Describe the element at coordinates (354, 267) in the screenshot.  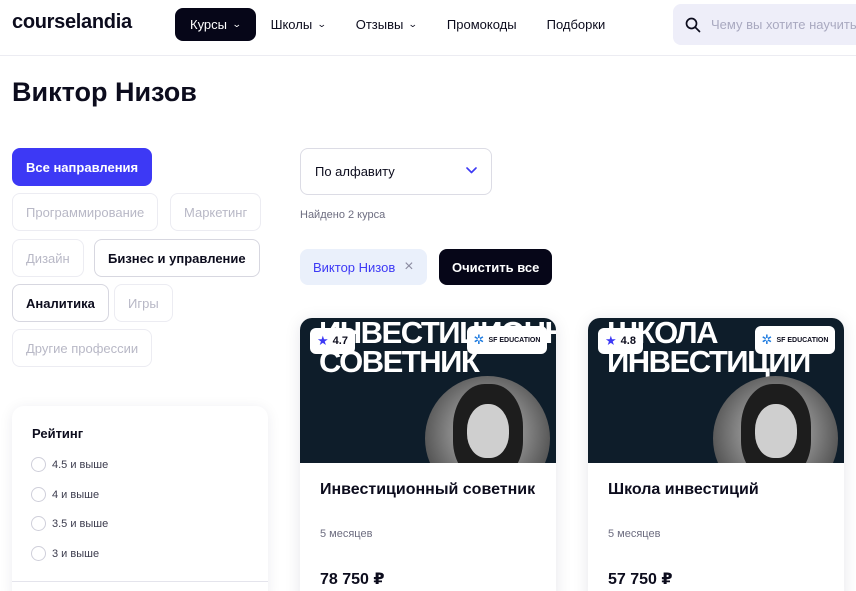
I see `chip-label: Виктор Низов` at that location.